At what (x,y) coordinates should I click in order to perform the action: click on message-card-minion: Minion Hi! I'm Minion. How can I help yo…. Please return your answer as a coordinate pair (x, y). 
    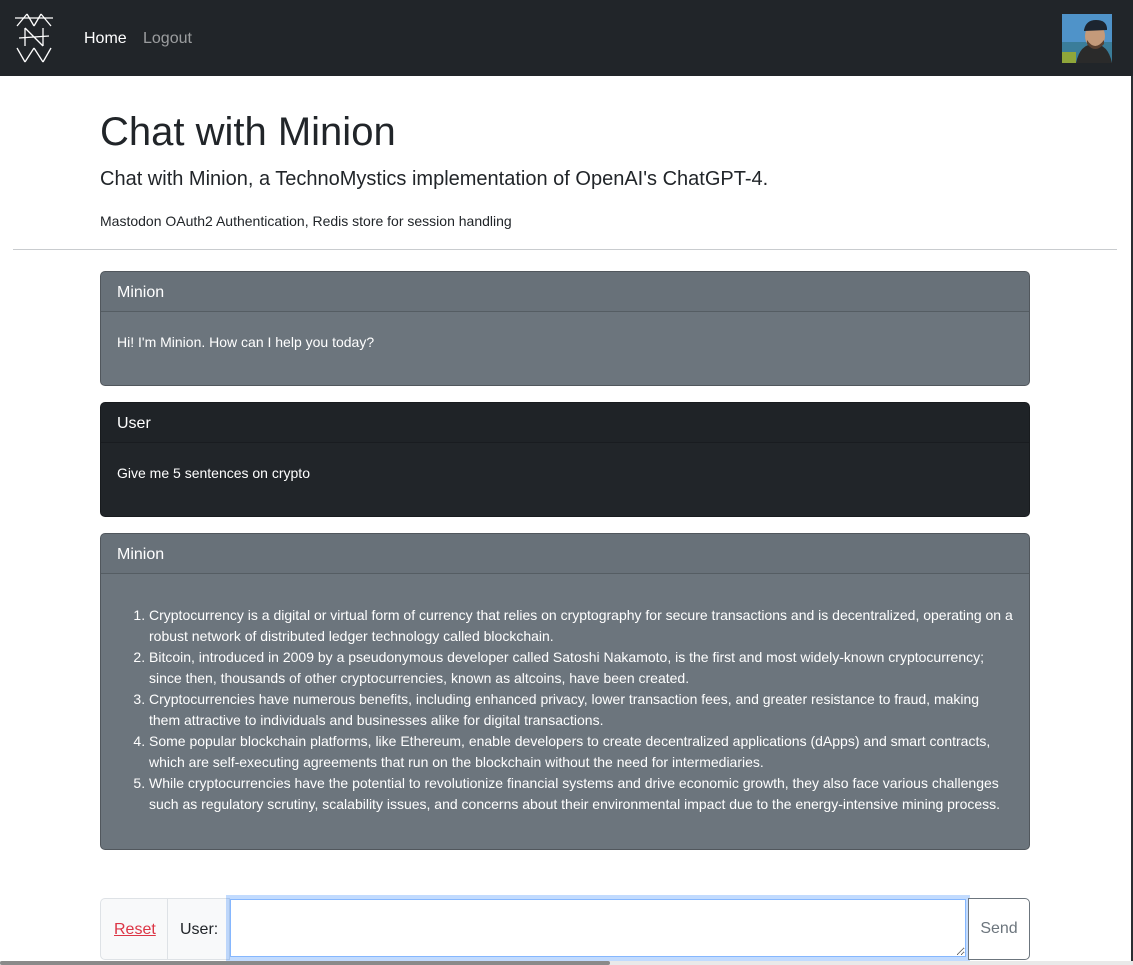
    Looking at the image, I should click on (565, 328).